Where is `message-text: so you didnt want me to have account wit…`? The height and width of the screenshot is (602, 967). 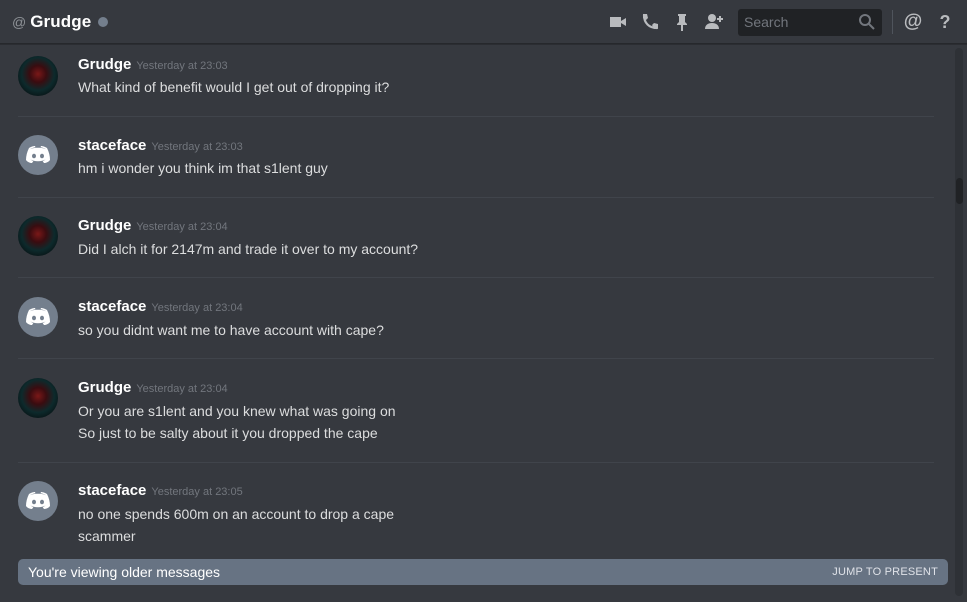 message-text: so you didnt want me to have account wit… is located at coordinates (231, 330).